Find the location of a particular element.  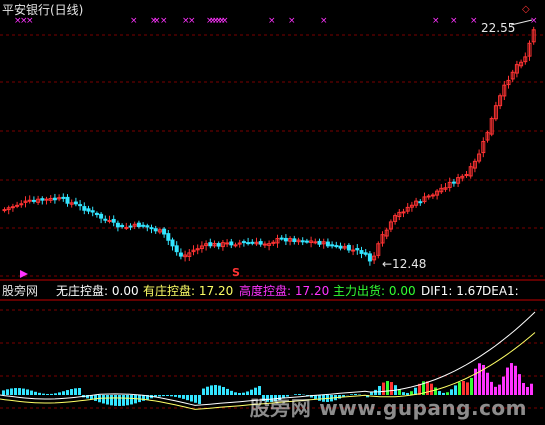

price-high-label: 22.55 is located at coordinates (498, 28).